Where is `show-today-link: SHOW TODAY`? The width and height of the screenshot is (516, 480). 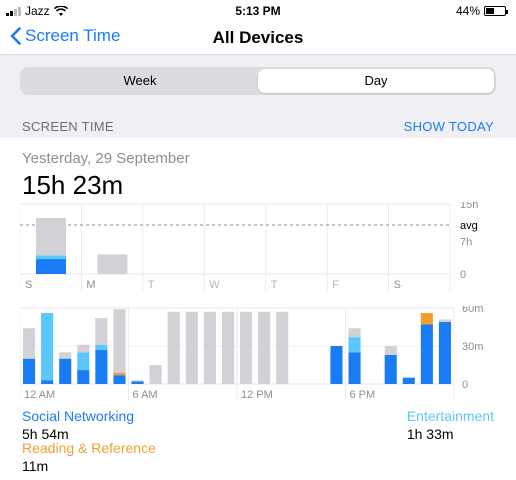
show-today-link: SHOW TODAY is located at coordinates (449, 126).